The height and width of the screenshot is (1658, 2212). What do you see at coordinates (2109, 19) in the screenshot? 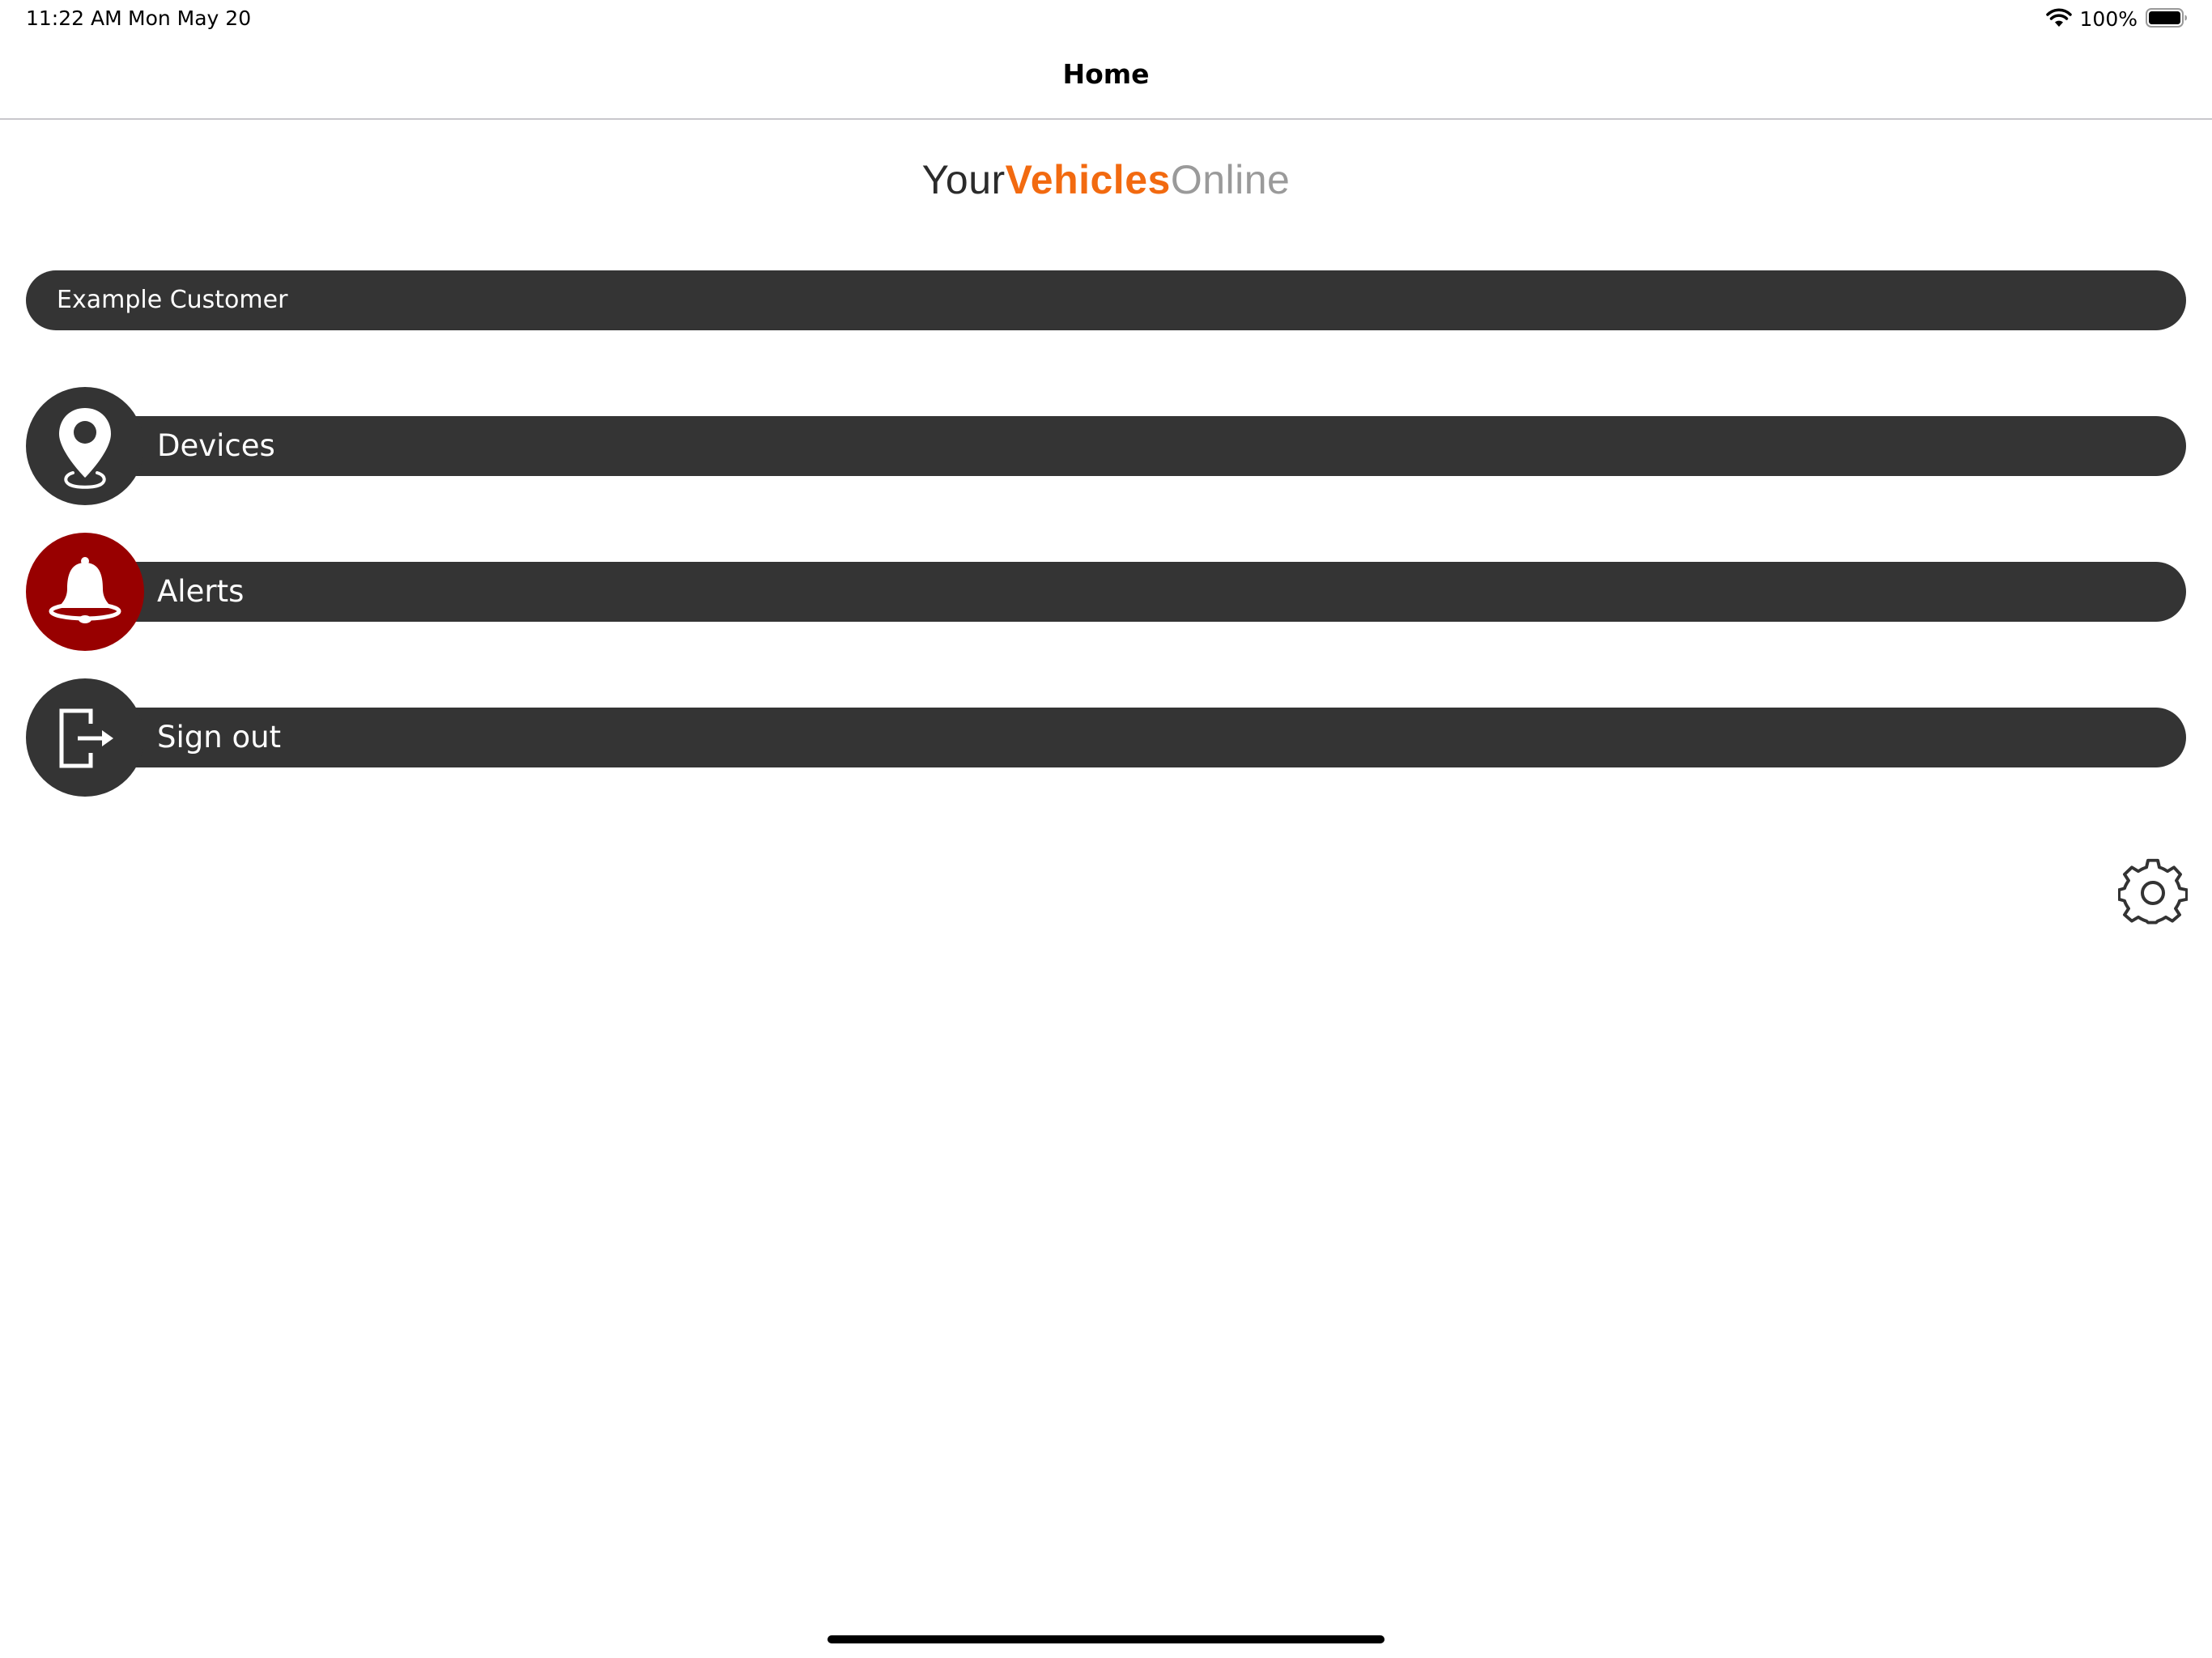
I see `battery-percent: 100%` at bounding box center [2109, 19].